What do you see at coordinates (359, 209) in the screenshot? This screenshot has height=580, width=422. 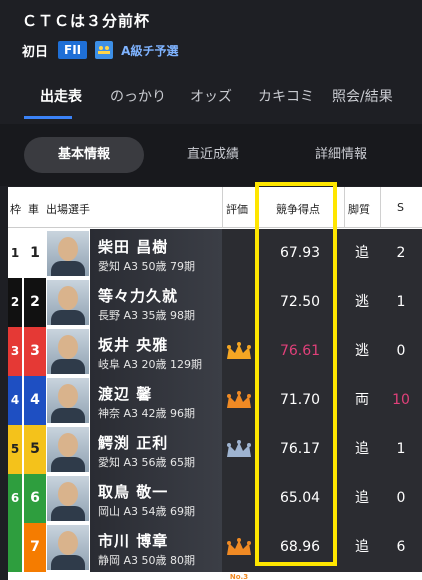 I see `header-style: 脚質` at bounding box center [359, 209].